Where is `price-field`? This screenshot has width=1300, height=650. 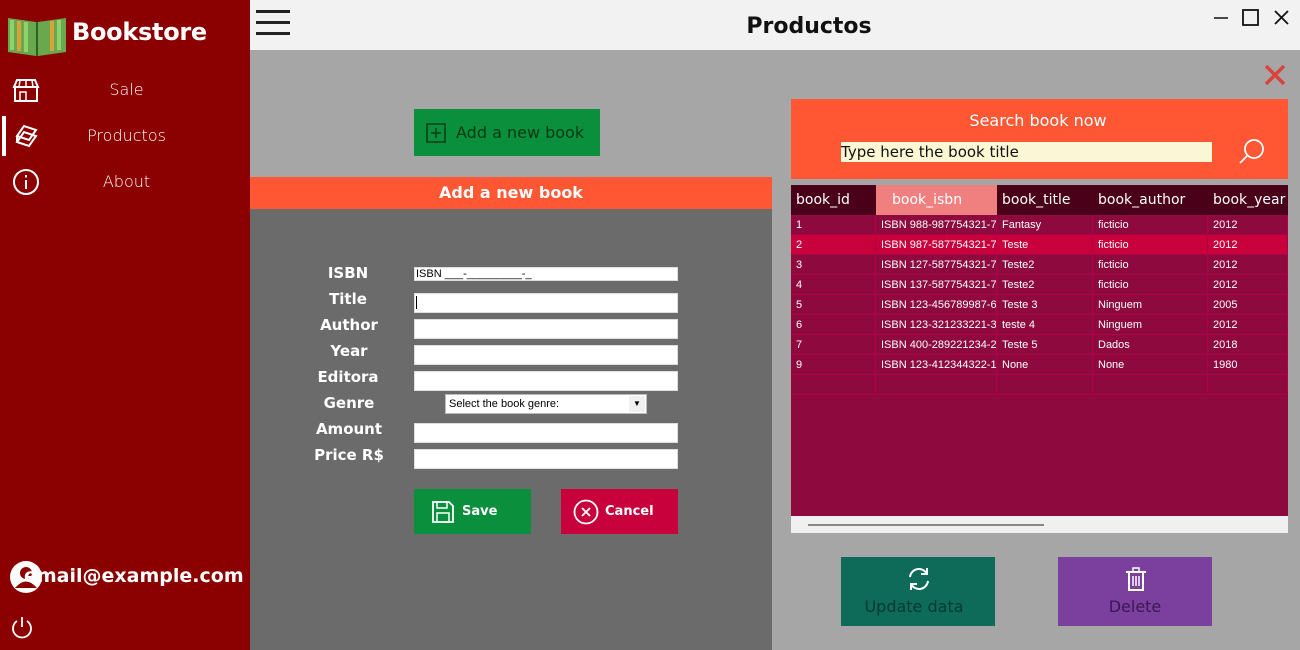 price-field is located at coordinates (546, 459).